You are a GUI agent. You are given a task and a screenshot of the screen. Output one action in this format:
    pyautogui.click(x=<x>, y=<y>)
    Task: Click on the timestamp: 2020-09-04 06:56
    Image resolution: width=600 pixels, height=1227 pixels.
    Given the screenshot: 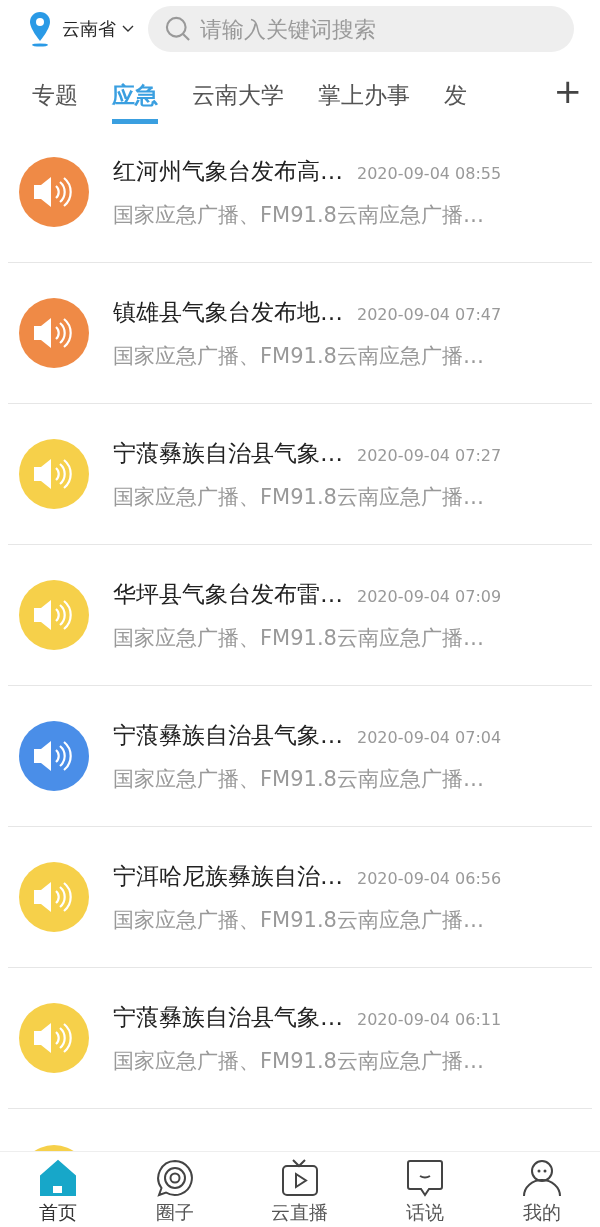 What is the action you would take?
    pyautogui.click(x=429, y=878)
    